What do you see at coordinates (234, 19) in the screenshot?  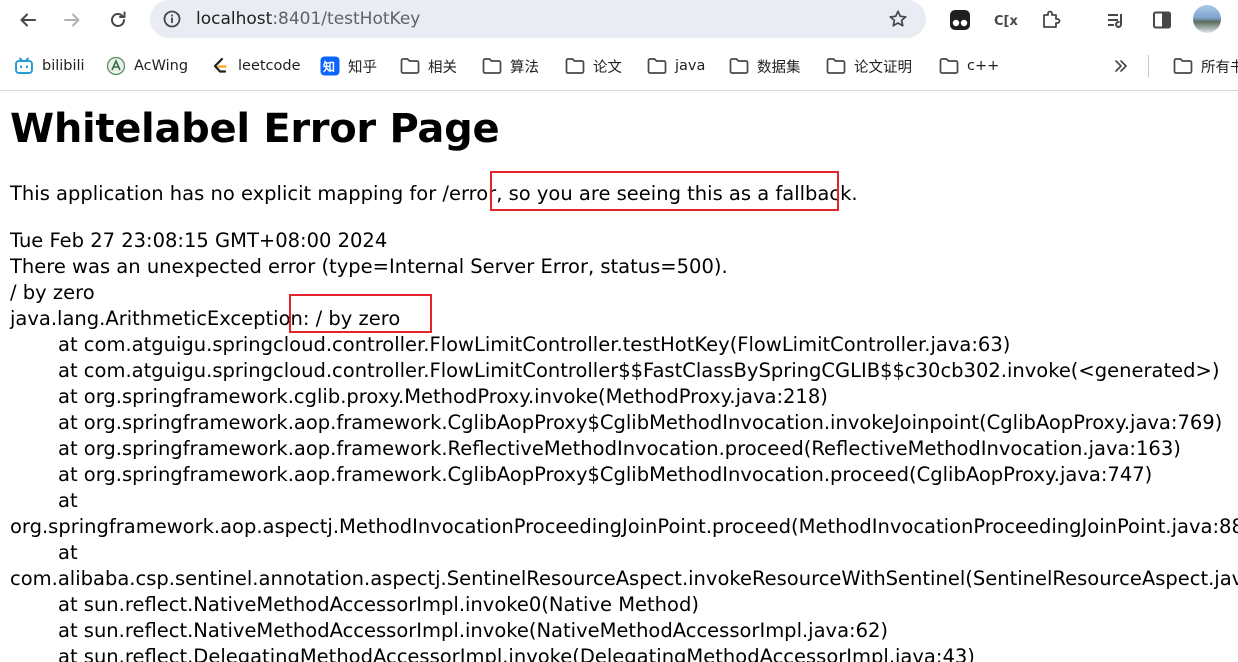 I see `url-host: localhost` at bounding box center [234, 19].